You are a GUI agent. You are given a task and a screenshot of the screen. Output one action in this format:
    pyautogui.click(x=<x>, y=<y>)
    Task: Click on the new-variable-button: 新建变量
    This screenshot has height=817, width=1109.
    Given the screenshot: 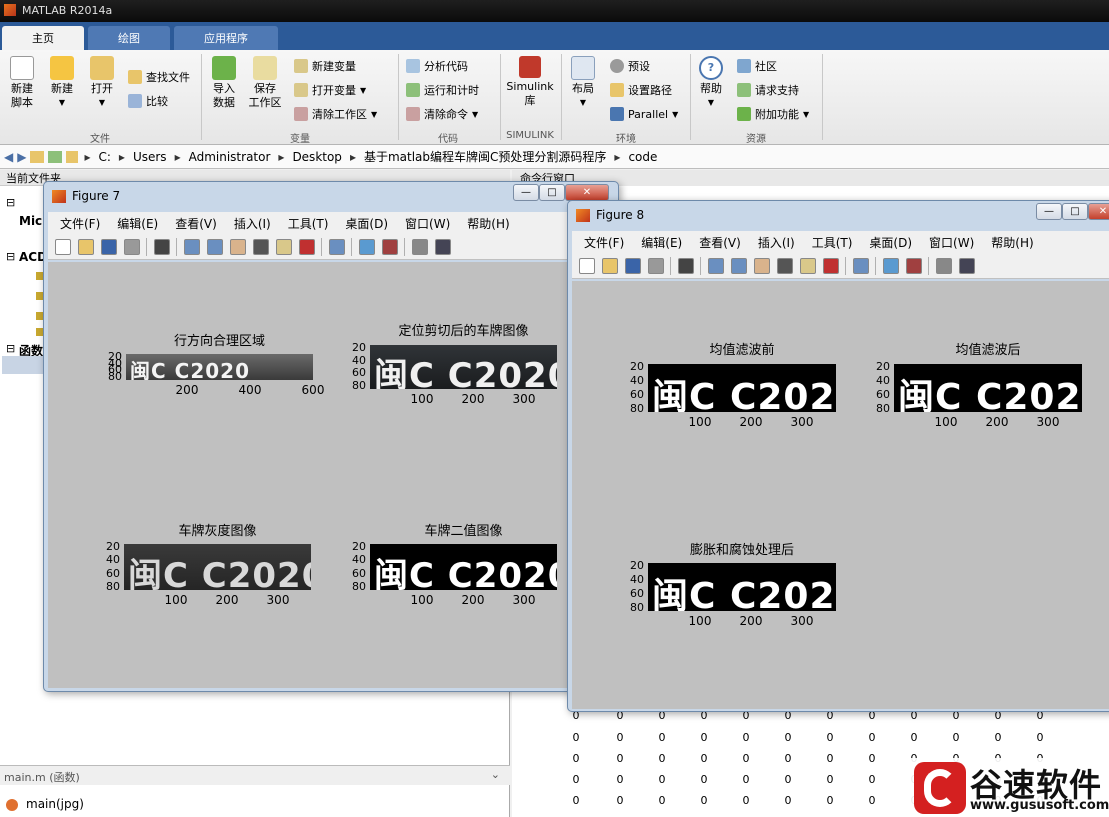 What is the action you would take?
    pyautogui.click(x=325, y=66)
    